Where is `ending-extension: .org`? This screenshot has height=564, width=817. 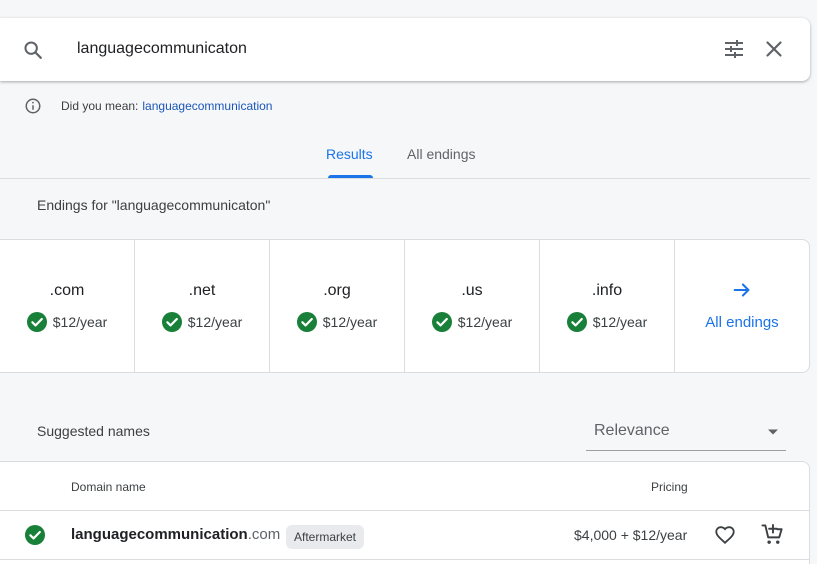
ending-extension: .org is located at coordinates (337, 290).